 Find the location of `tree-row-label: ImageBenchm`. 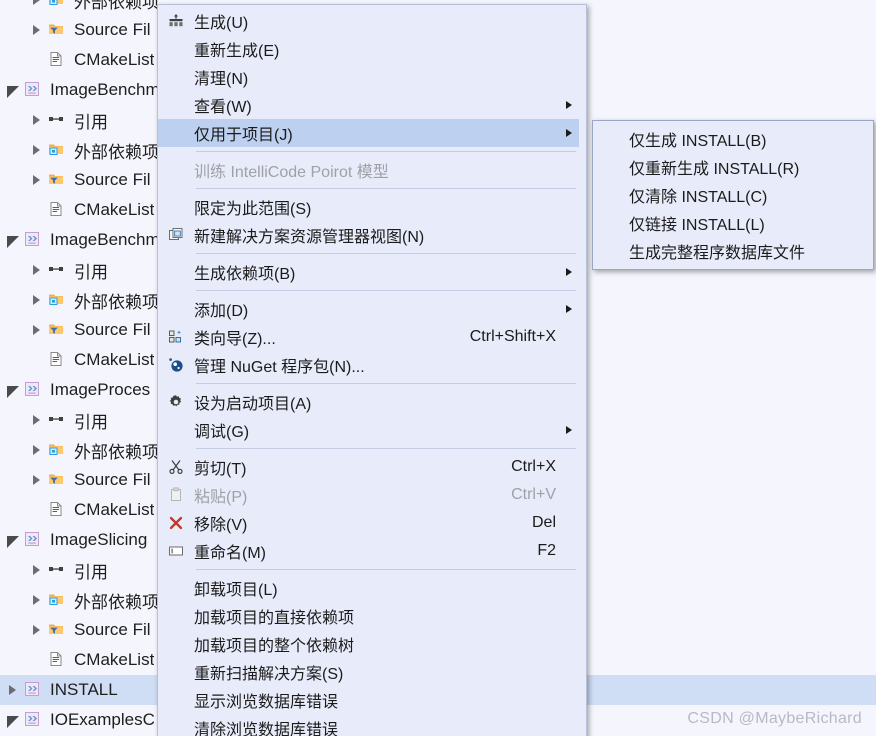

tree-row-label: ImageBenchm is located at coordinates (105, 239).